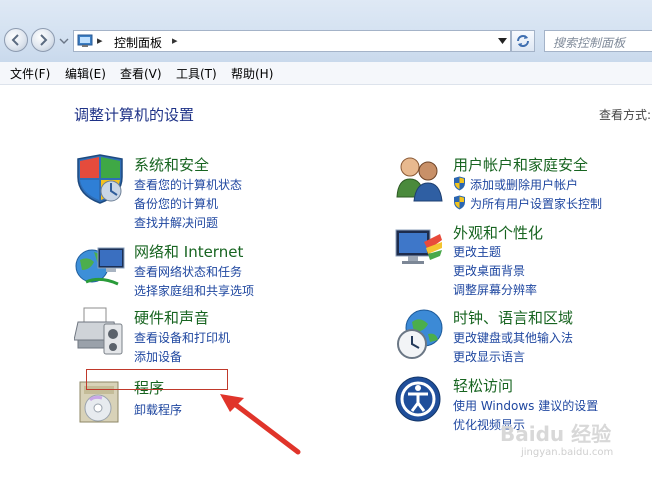 The height and width of the screenshot is (478, 652). I want to click on link-backup-computer: 备份您的计算机, so click(176, 203).